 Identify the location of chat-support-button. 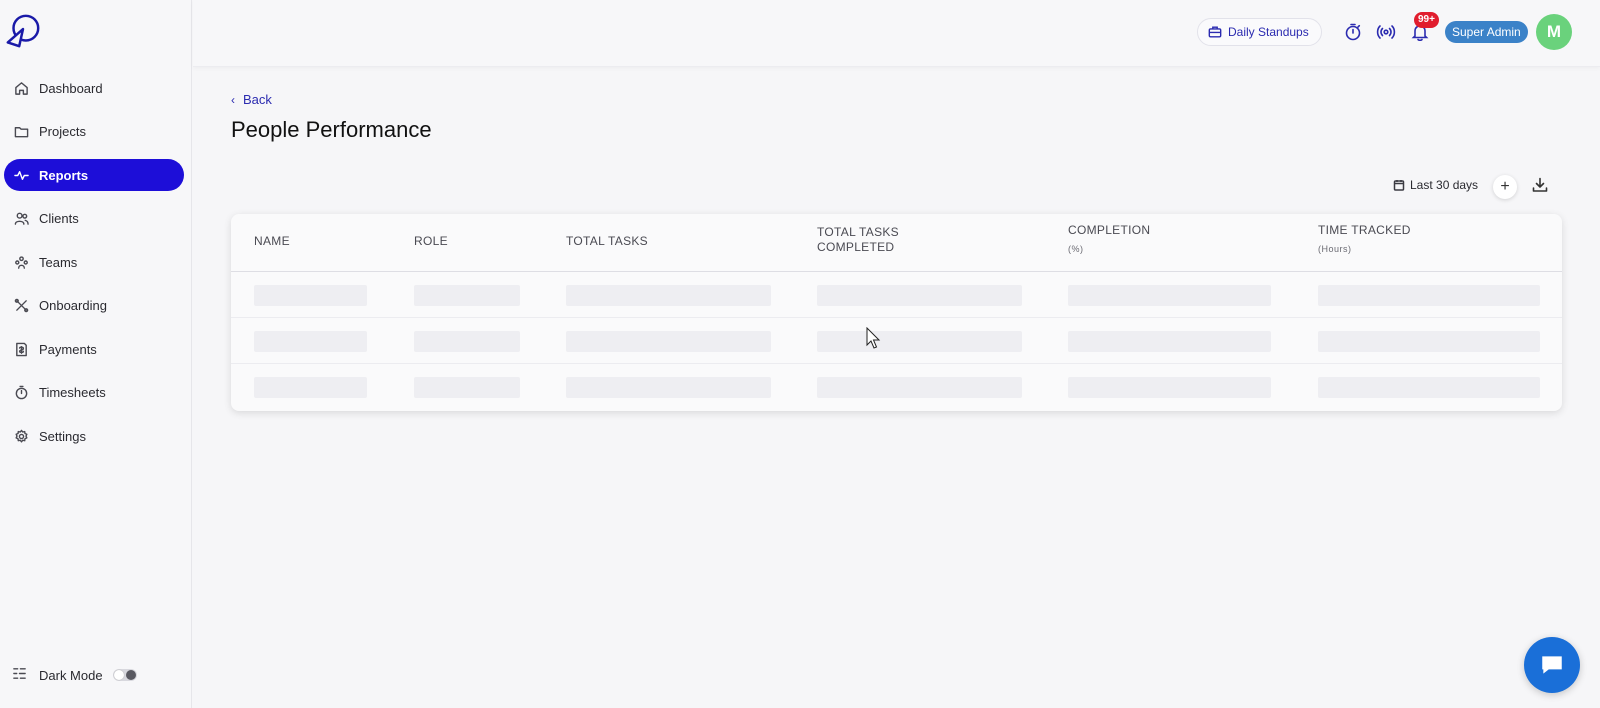
(1552, 665).